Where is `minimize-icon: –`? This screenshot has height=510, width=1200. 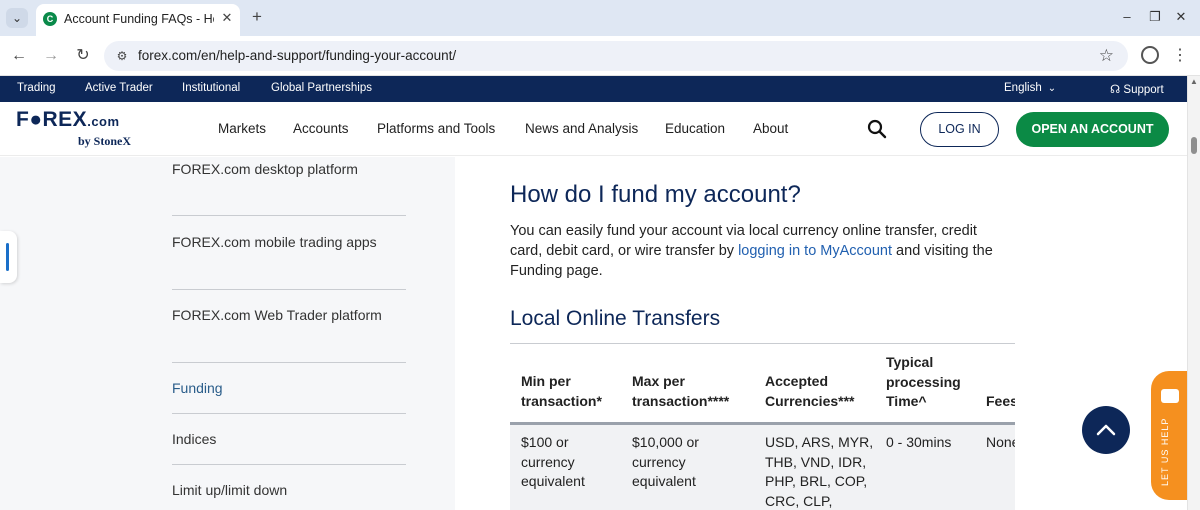
minimize-icon: – is located at coordinates (1127, 17).